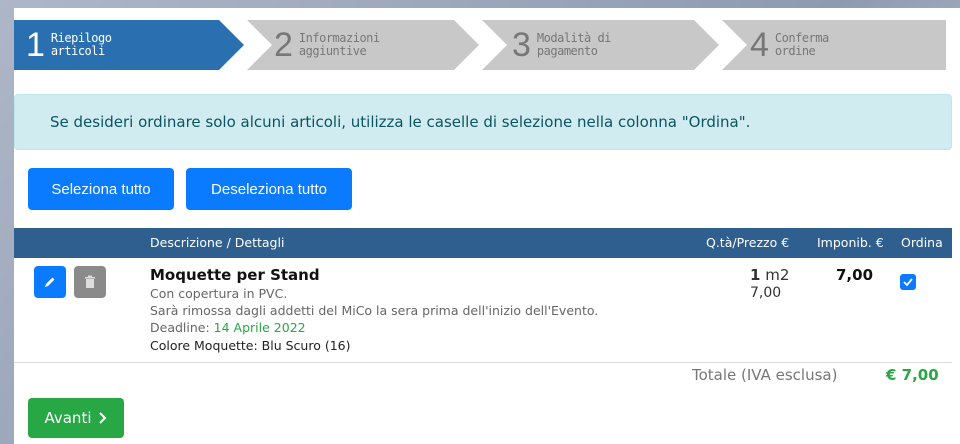  Describe the element at coordinates (777, 275) in the screenshot. I see `qty-unit: m2` at that location.